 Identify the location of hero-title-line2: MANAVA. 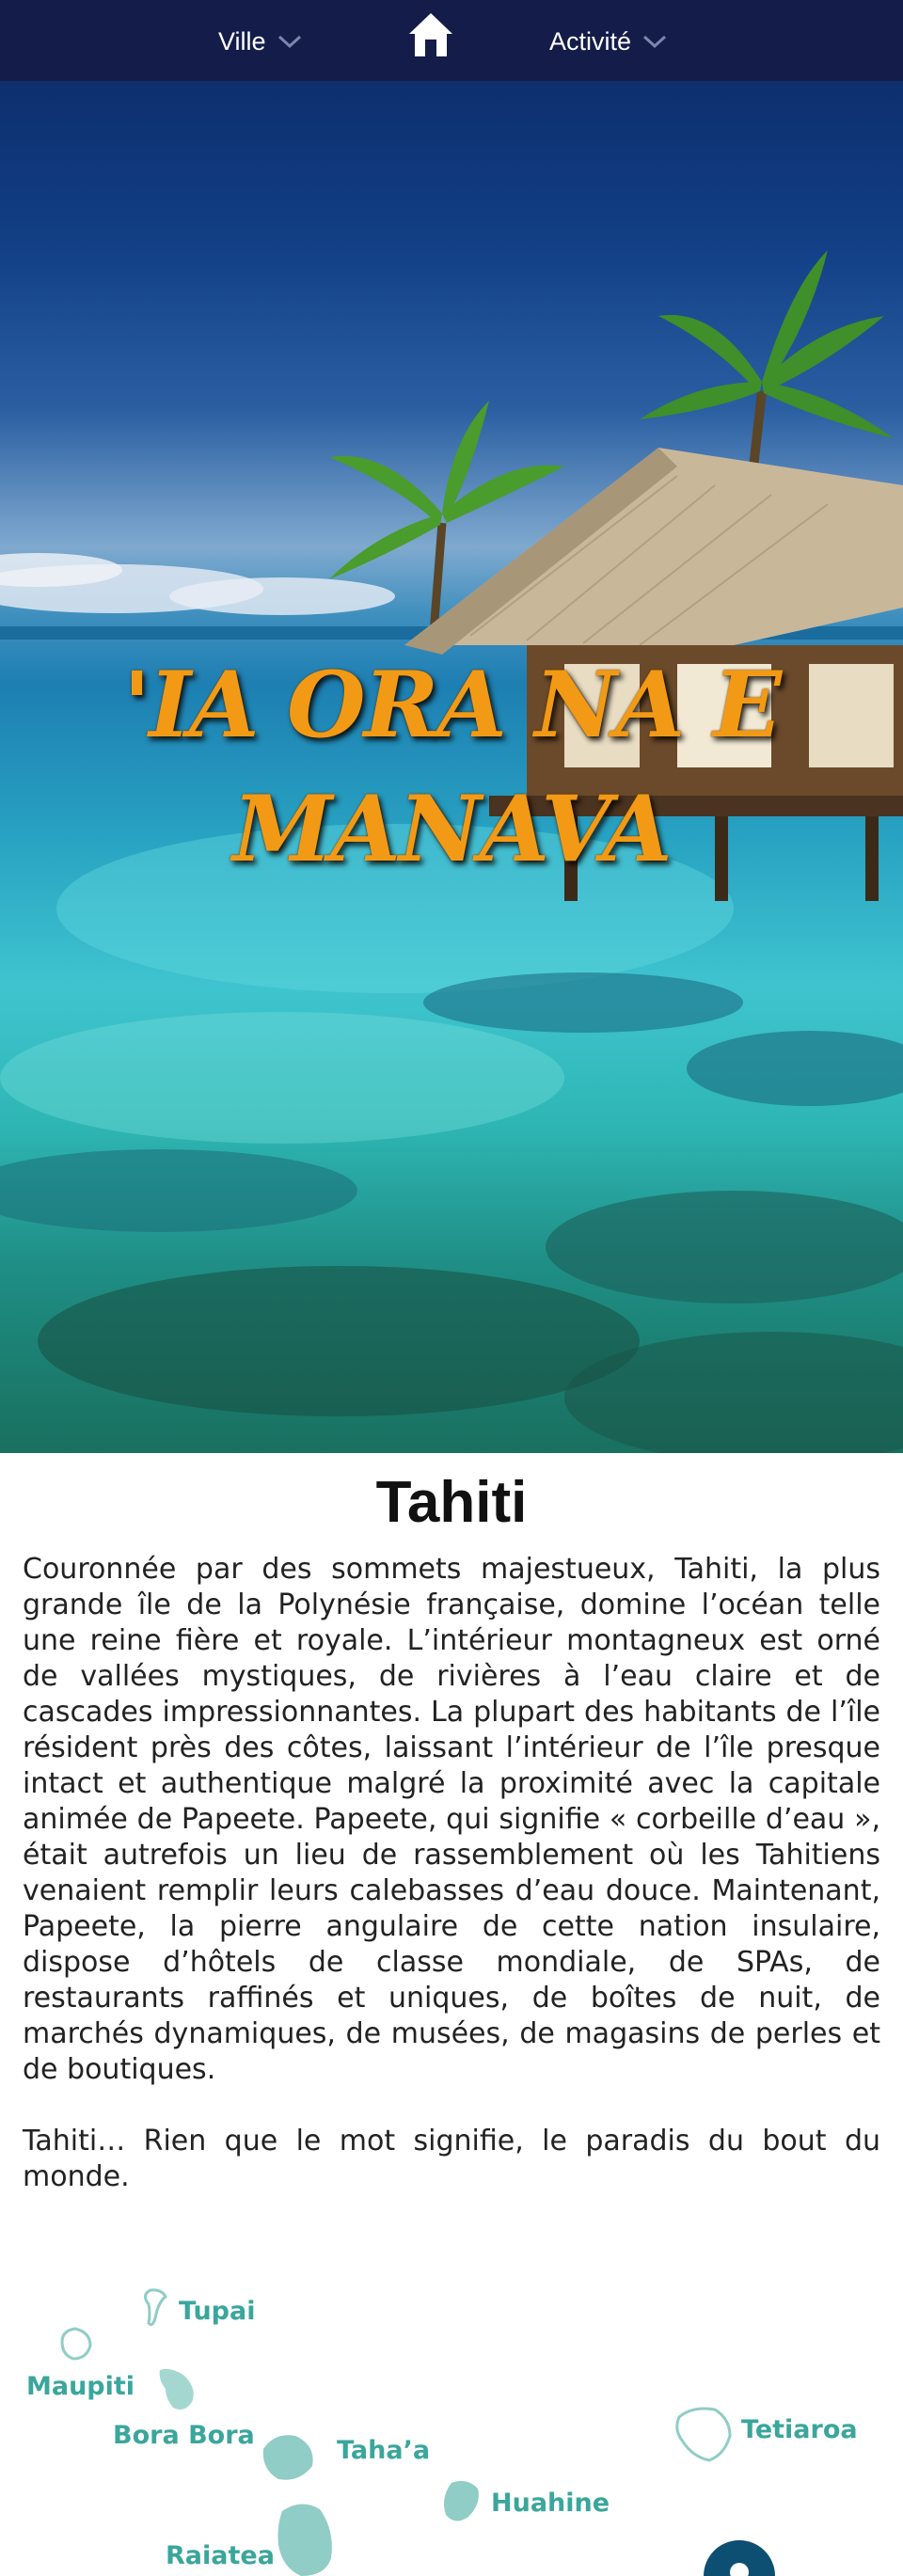
(453, 829).